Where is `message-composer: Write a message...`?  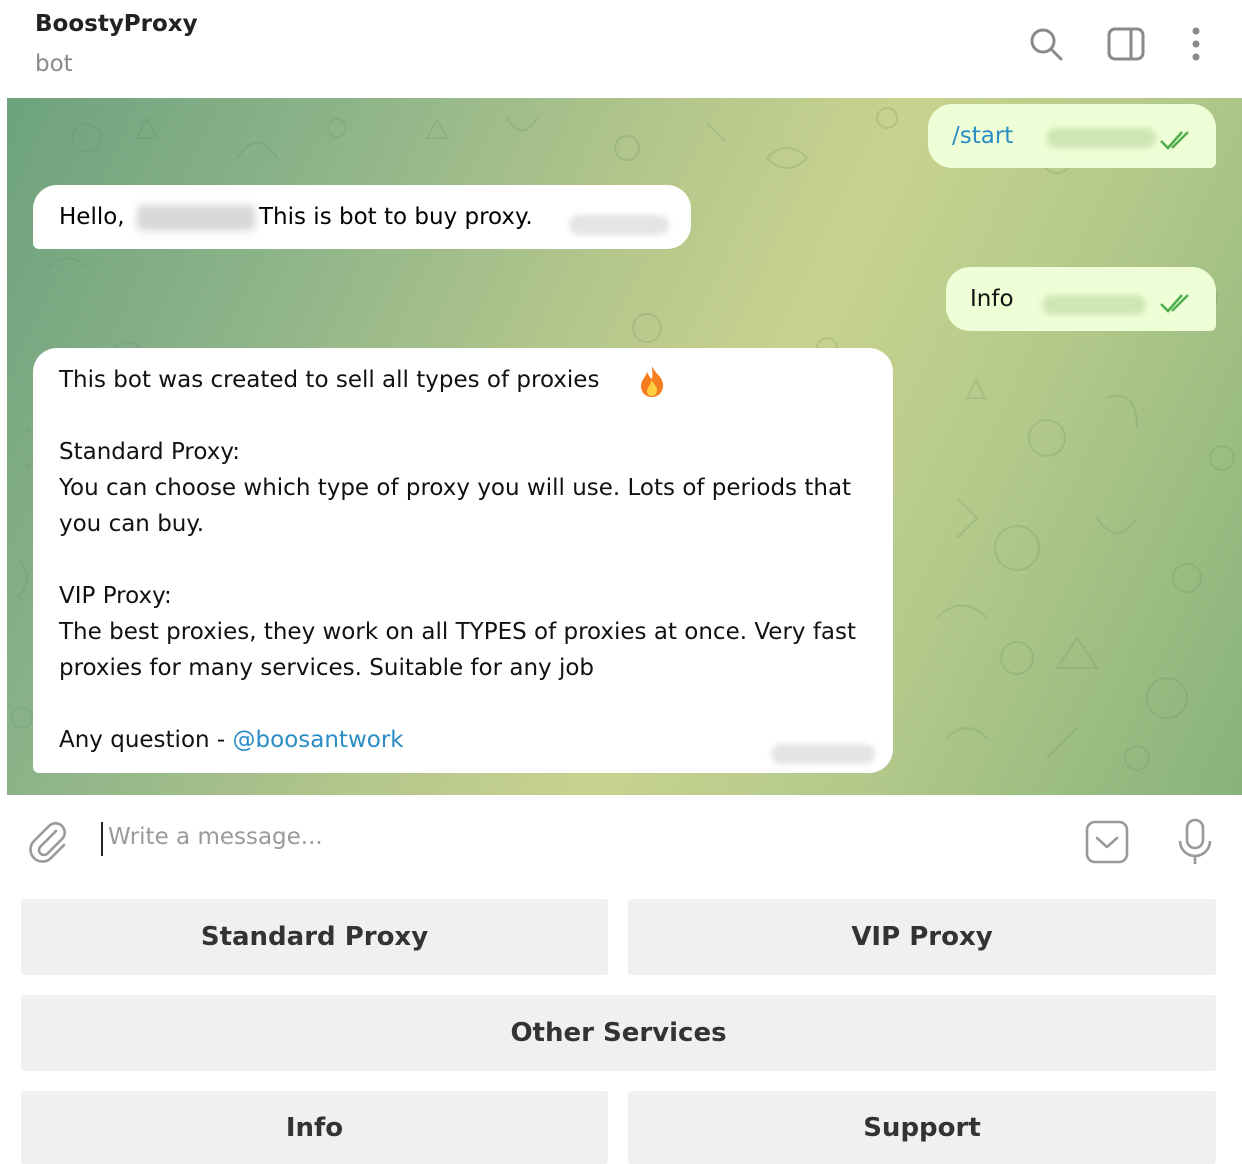 message-composer: Write a message... is located at coordinates (621, 841).